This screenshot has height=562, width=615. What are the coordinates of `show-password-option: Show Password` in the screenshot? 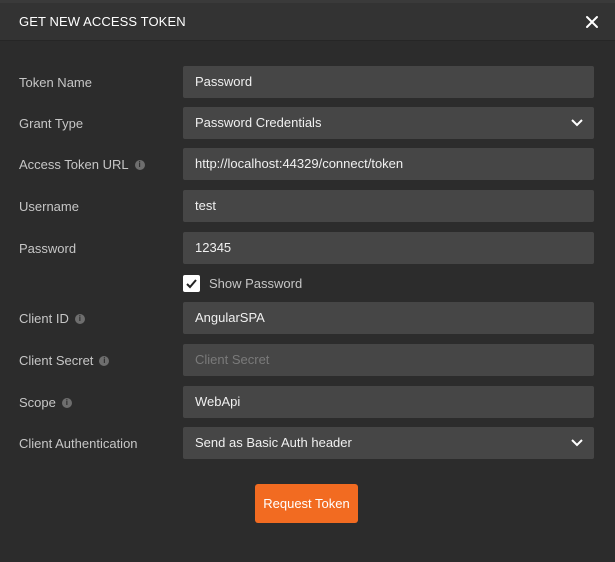 It's located at (242, 283).